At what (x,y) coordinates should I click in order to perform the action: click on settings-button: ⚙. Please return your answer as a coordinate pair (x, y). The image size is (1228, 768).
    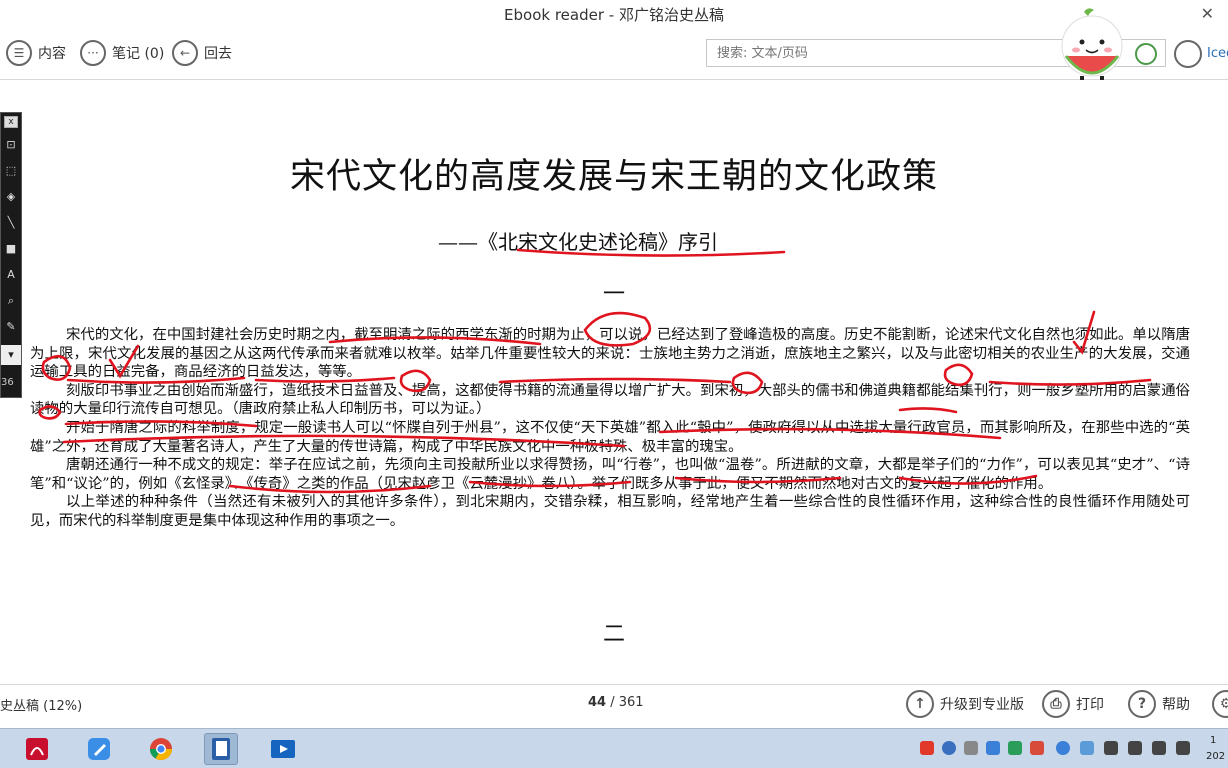
    Looking at the image, I should click on (1220, 704).